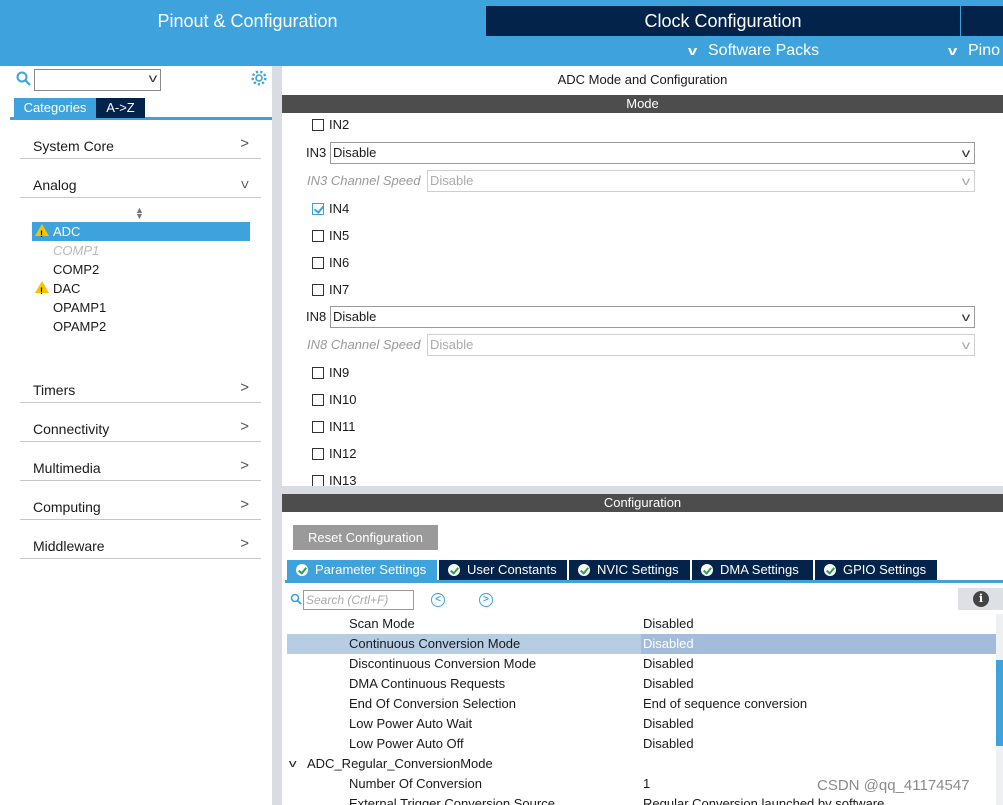 Image resolution: width=1003 pixels, height=805 pixels. Describe the element at coordinates (140, 183) in the screenshot. I see `category-analog: Analog >` at that location.